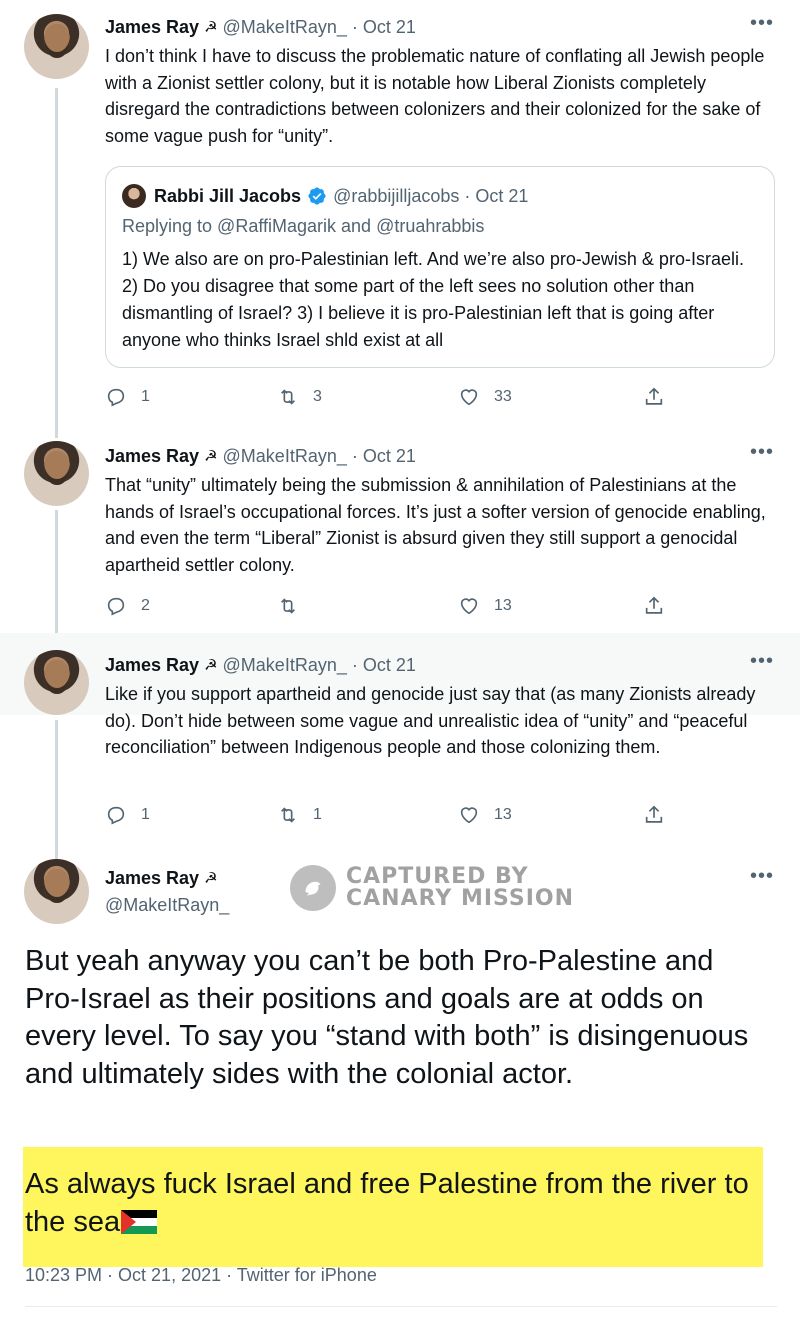 This screenshot has height=1321, width=800. Describe the element at coordinates (460, 898) in the screenshot. I see `watermark-line-2: CANARY MISSION` at that location.